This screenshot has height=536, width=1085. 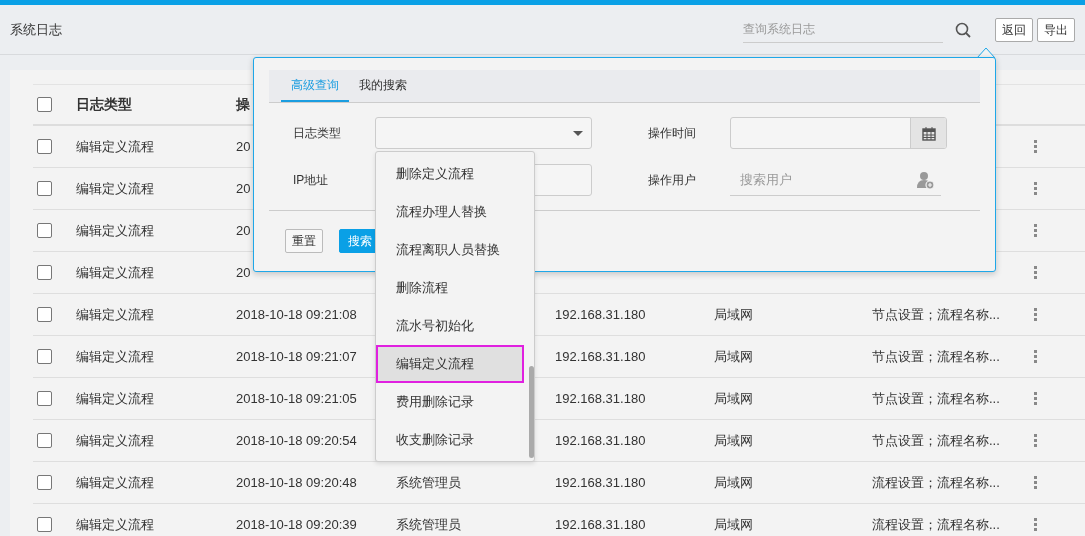 What do you see at coordinates (44, 104) in the screenshot?
I see `select-all-checkbox` at bounding box center [44, 104].